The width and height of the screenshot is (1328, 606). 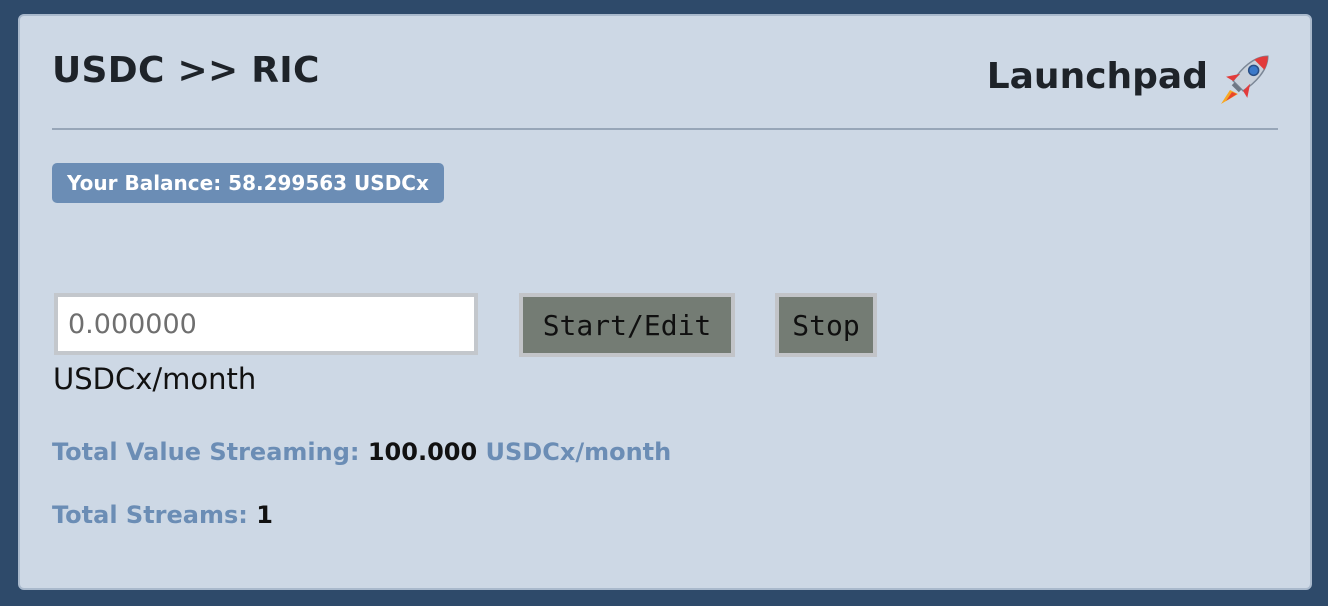 I want to click on market-pair-title: USDC >> RIC, so click(x=186, y=70).